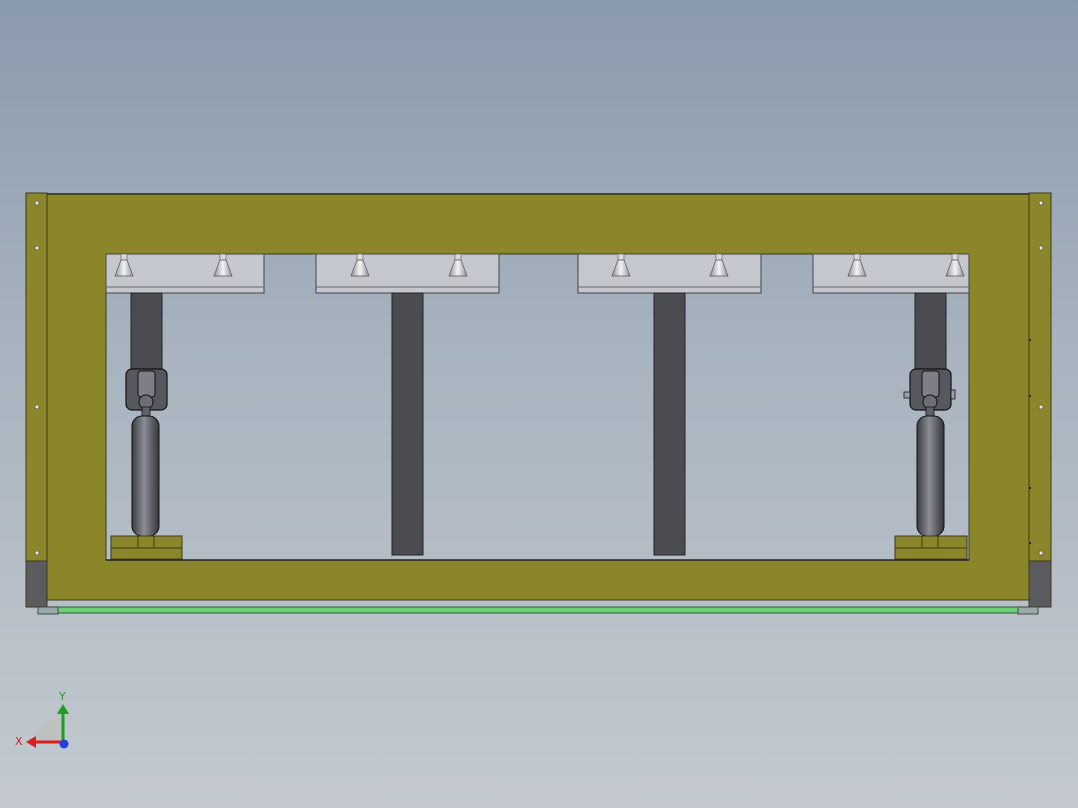 This screenshot has width=1078, height=808. I want to click on left-cylinder-assembly, so click(146, 426).